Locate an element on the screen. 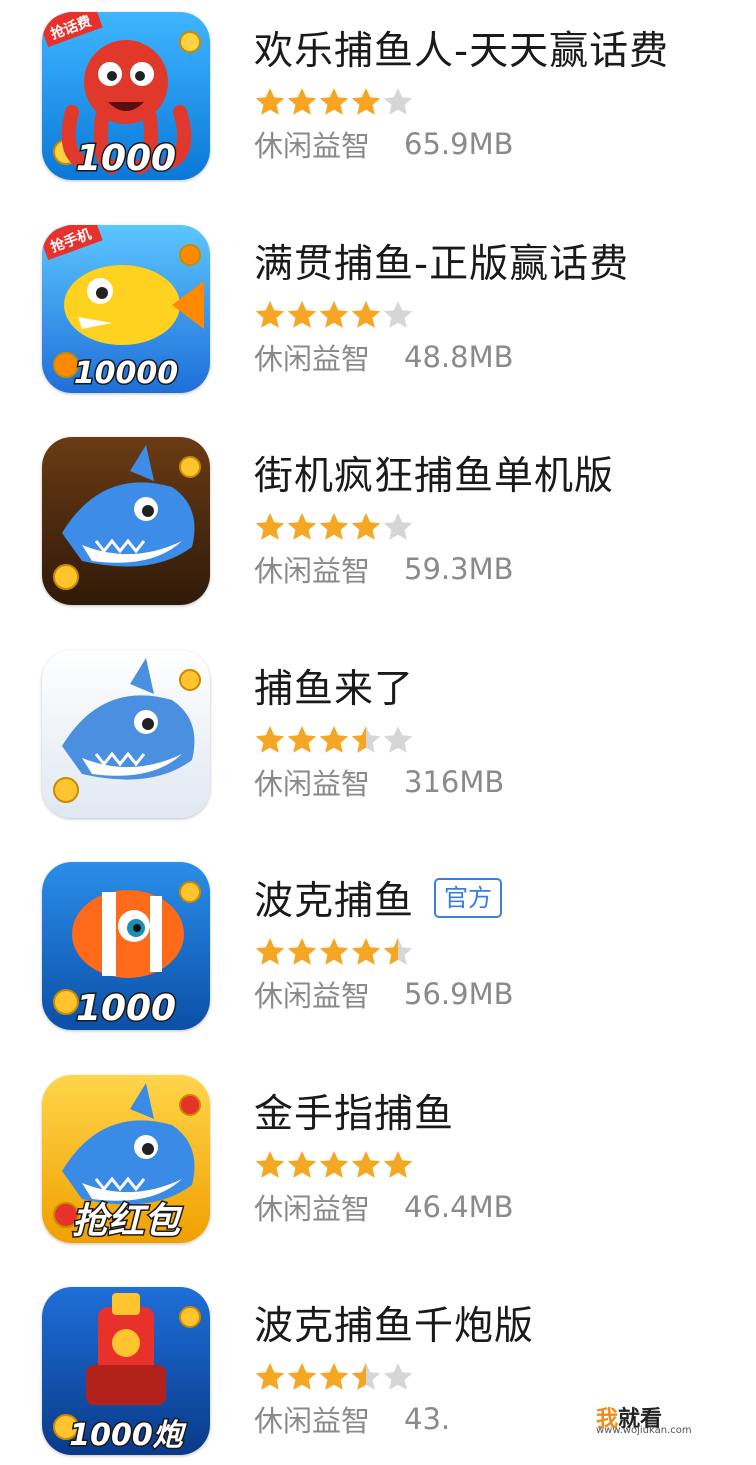 The image size is (756, 1465). app-title: 满贯捕鱼-正版赢话费 is located at coordinates (441, 261).